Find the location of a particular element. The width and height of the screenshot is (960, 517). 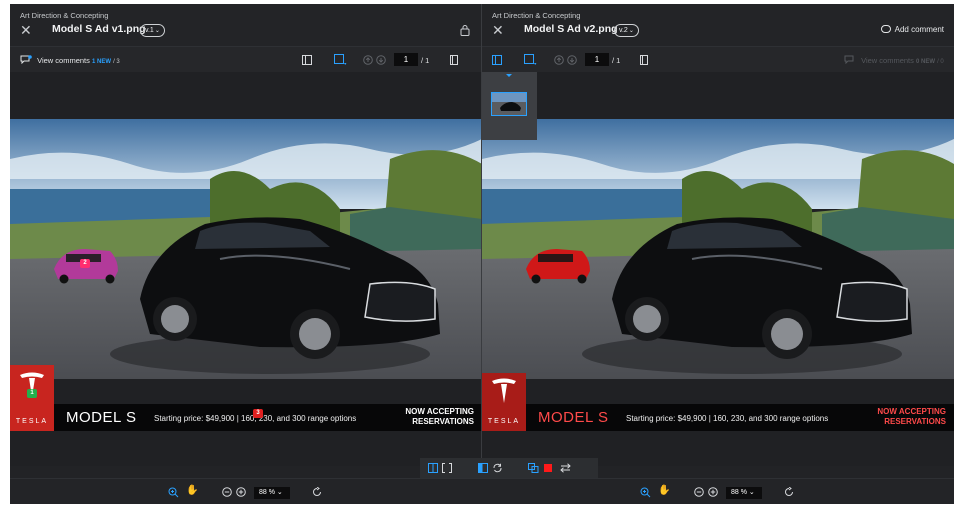

version-selector: v.1⌄ is located at coordinates (152, 30).